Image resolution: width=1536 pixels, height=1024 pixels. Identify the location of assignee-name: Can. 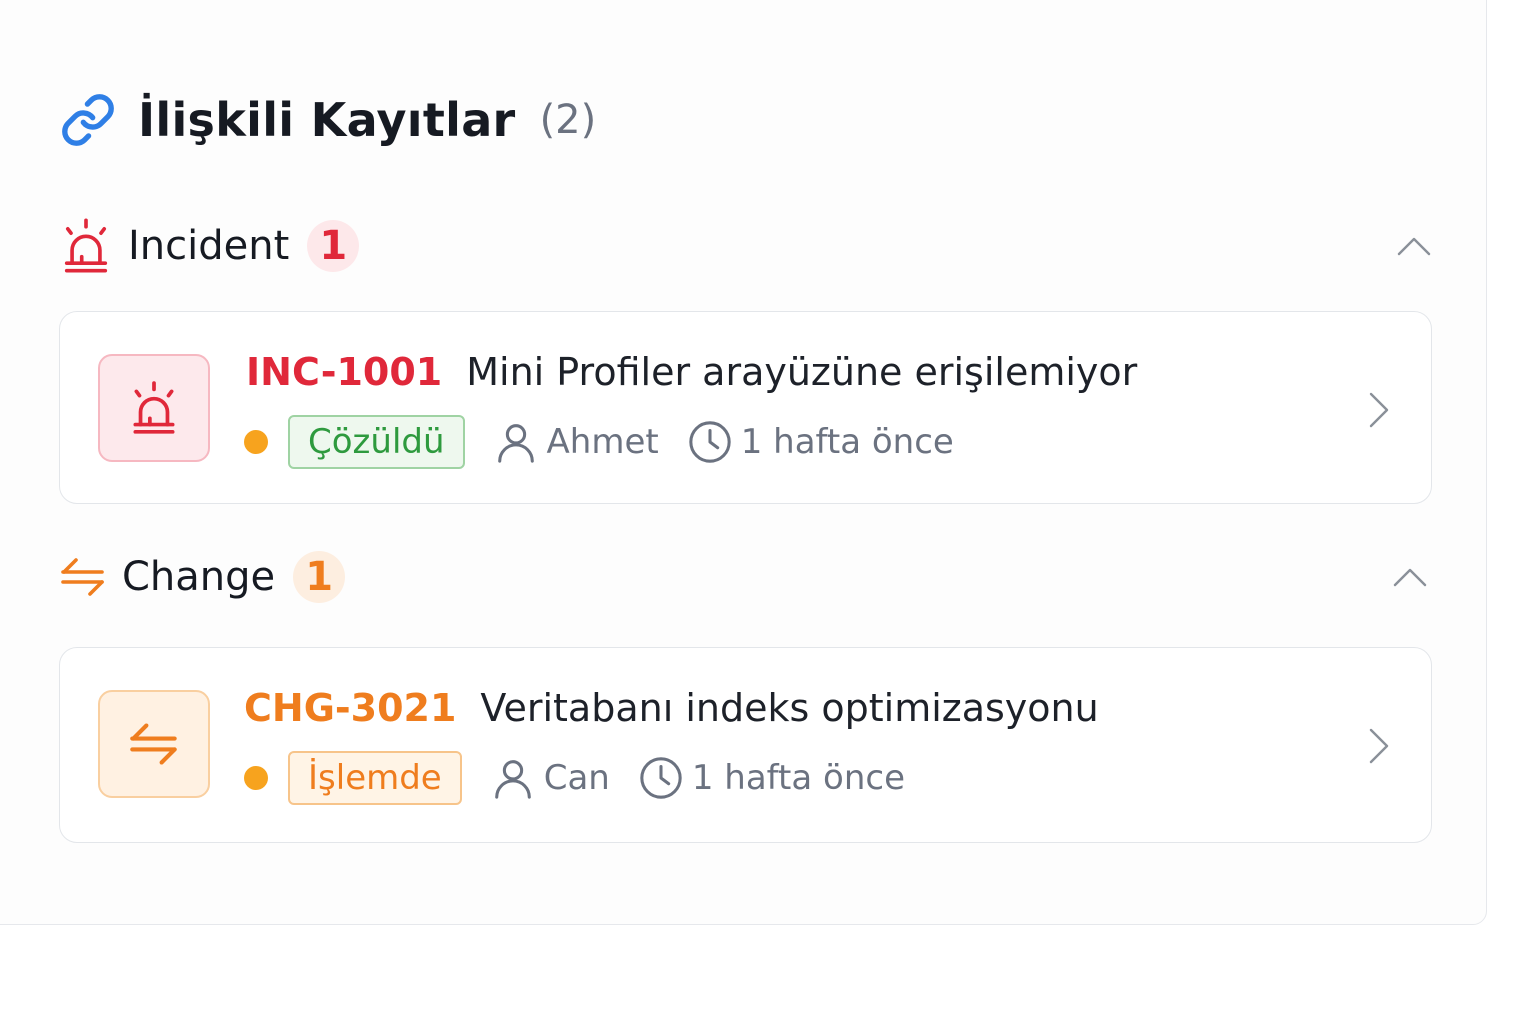
(576, 778).